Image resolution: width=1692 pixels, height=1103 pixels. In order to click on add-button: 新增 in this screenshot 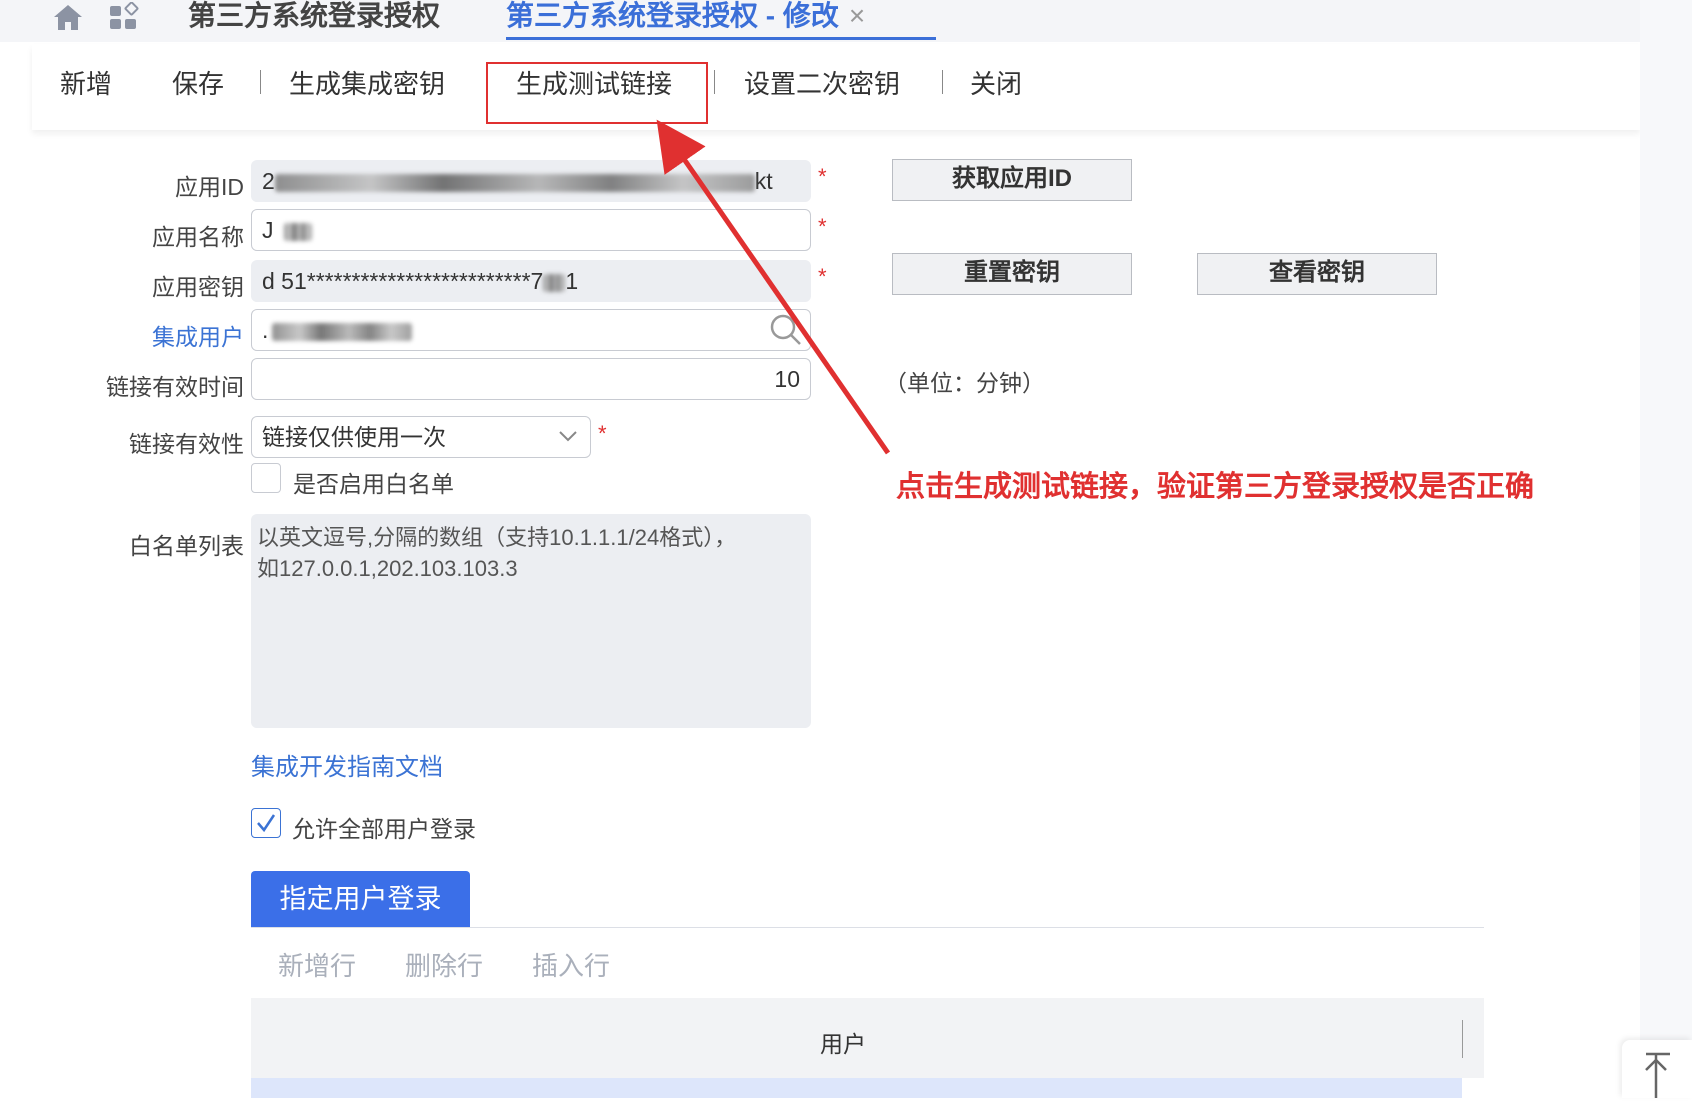, I will do `click(86, 82)`.